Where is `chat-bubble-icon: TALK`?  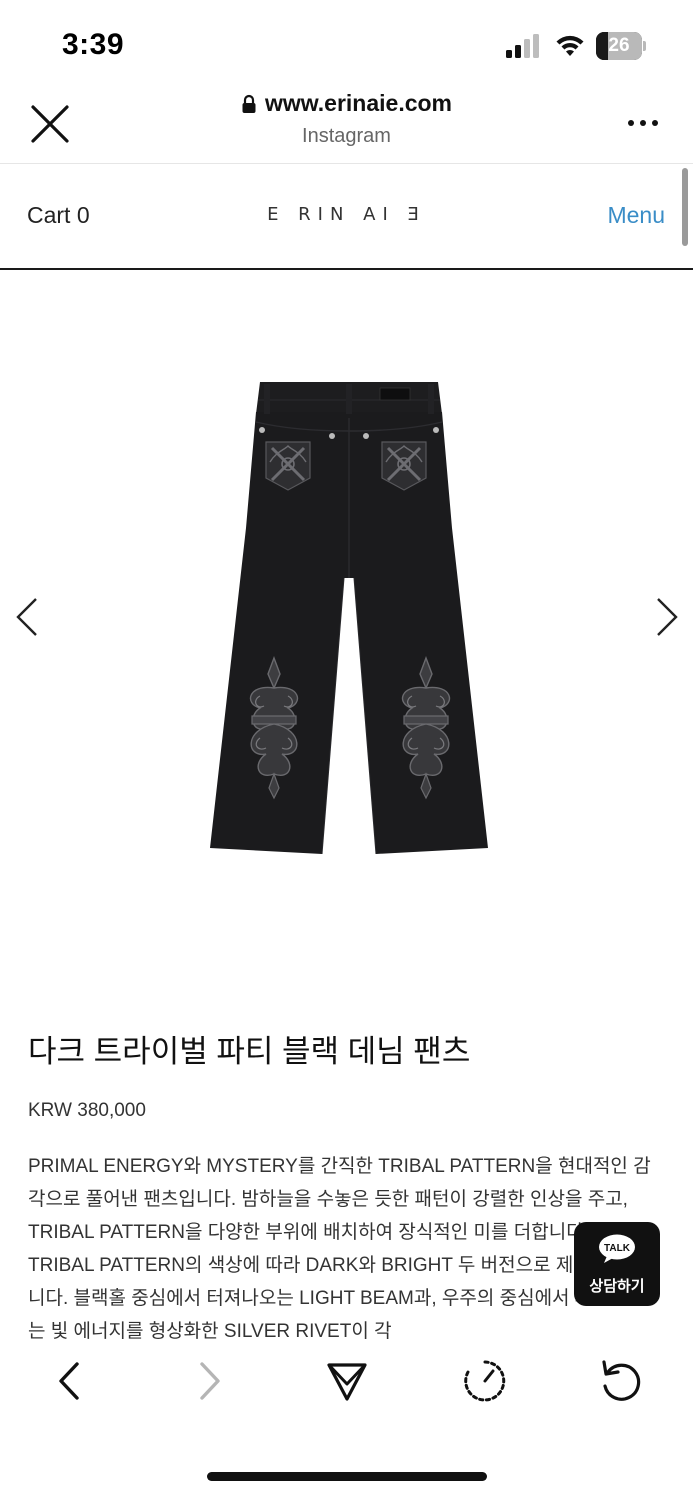
chat-bubble-icon: TALK is located at coordinates (617, 1248).